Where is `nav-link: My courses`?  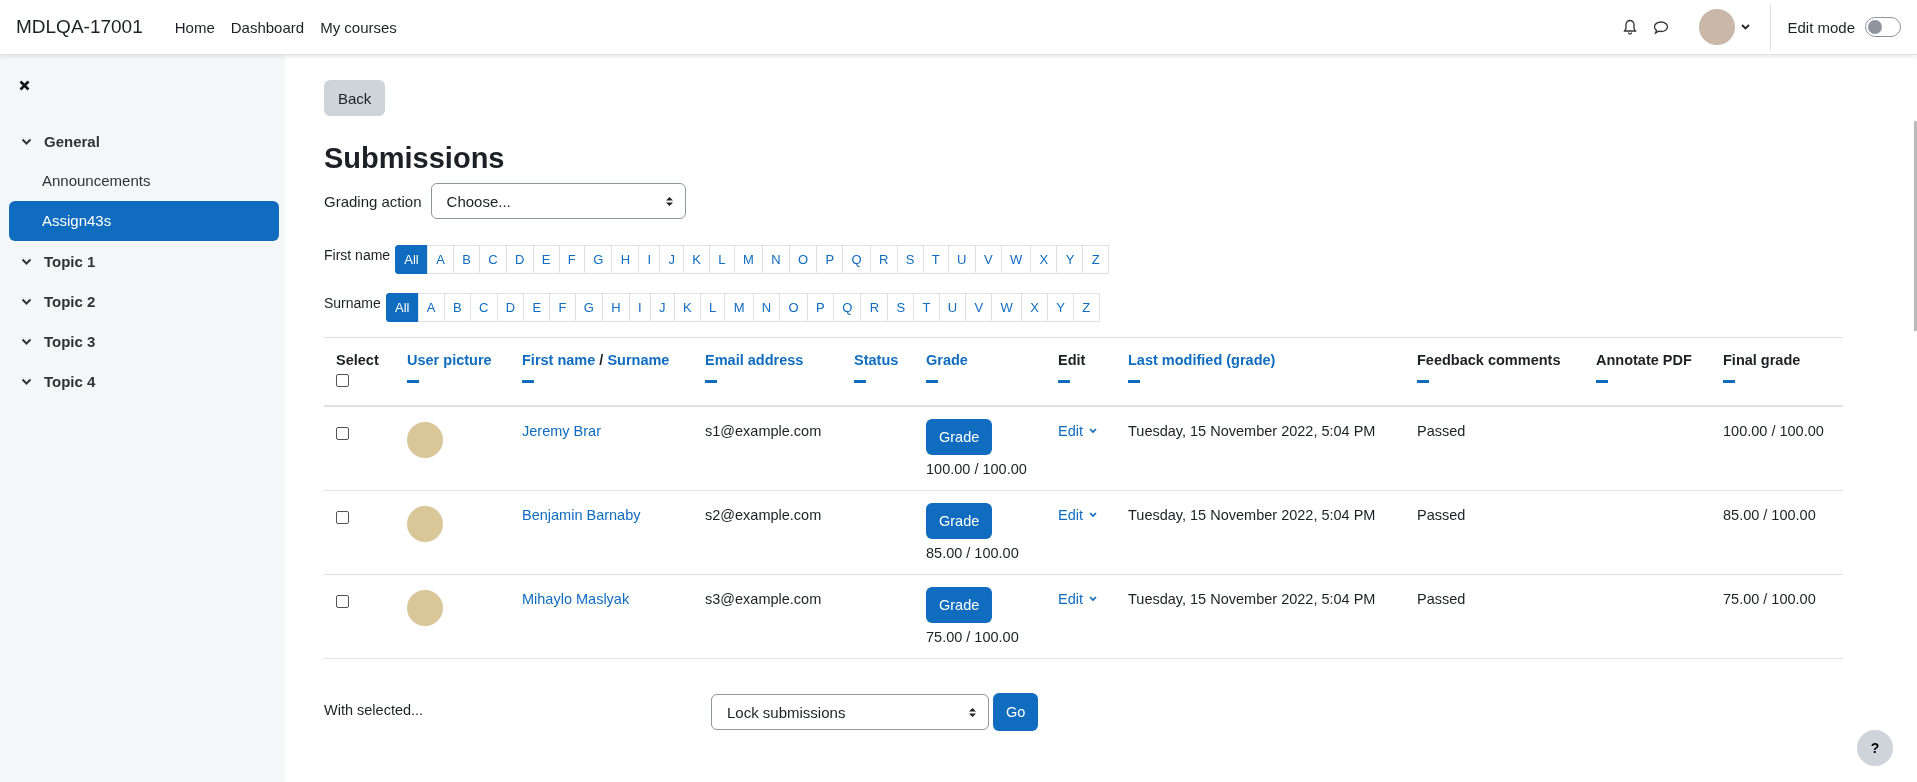 nav-link: My courses is located at coordinates (358, 27).